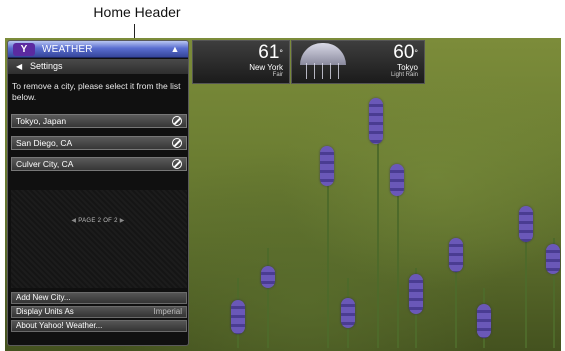 The height and width of the screenshot is (351, 565). What do you see at coordinates (45, 311) in the screenshot?
I see `menu-label: Display Units As` at bounding box center [45, 311].